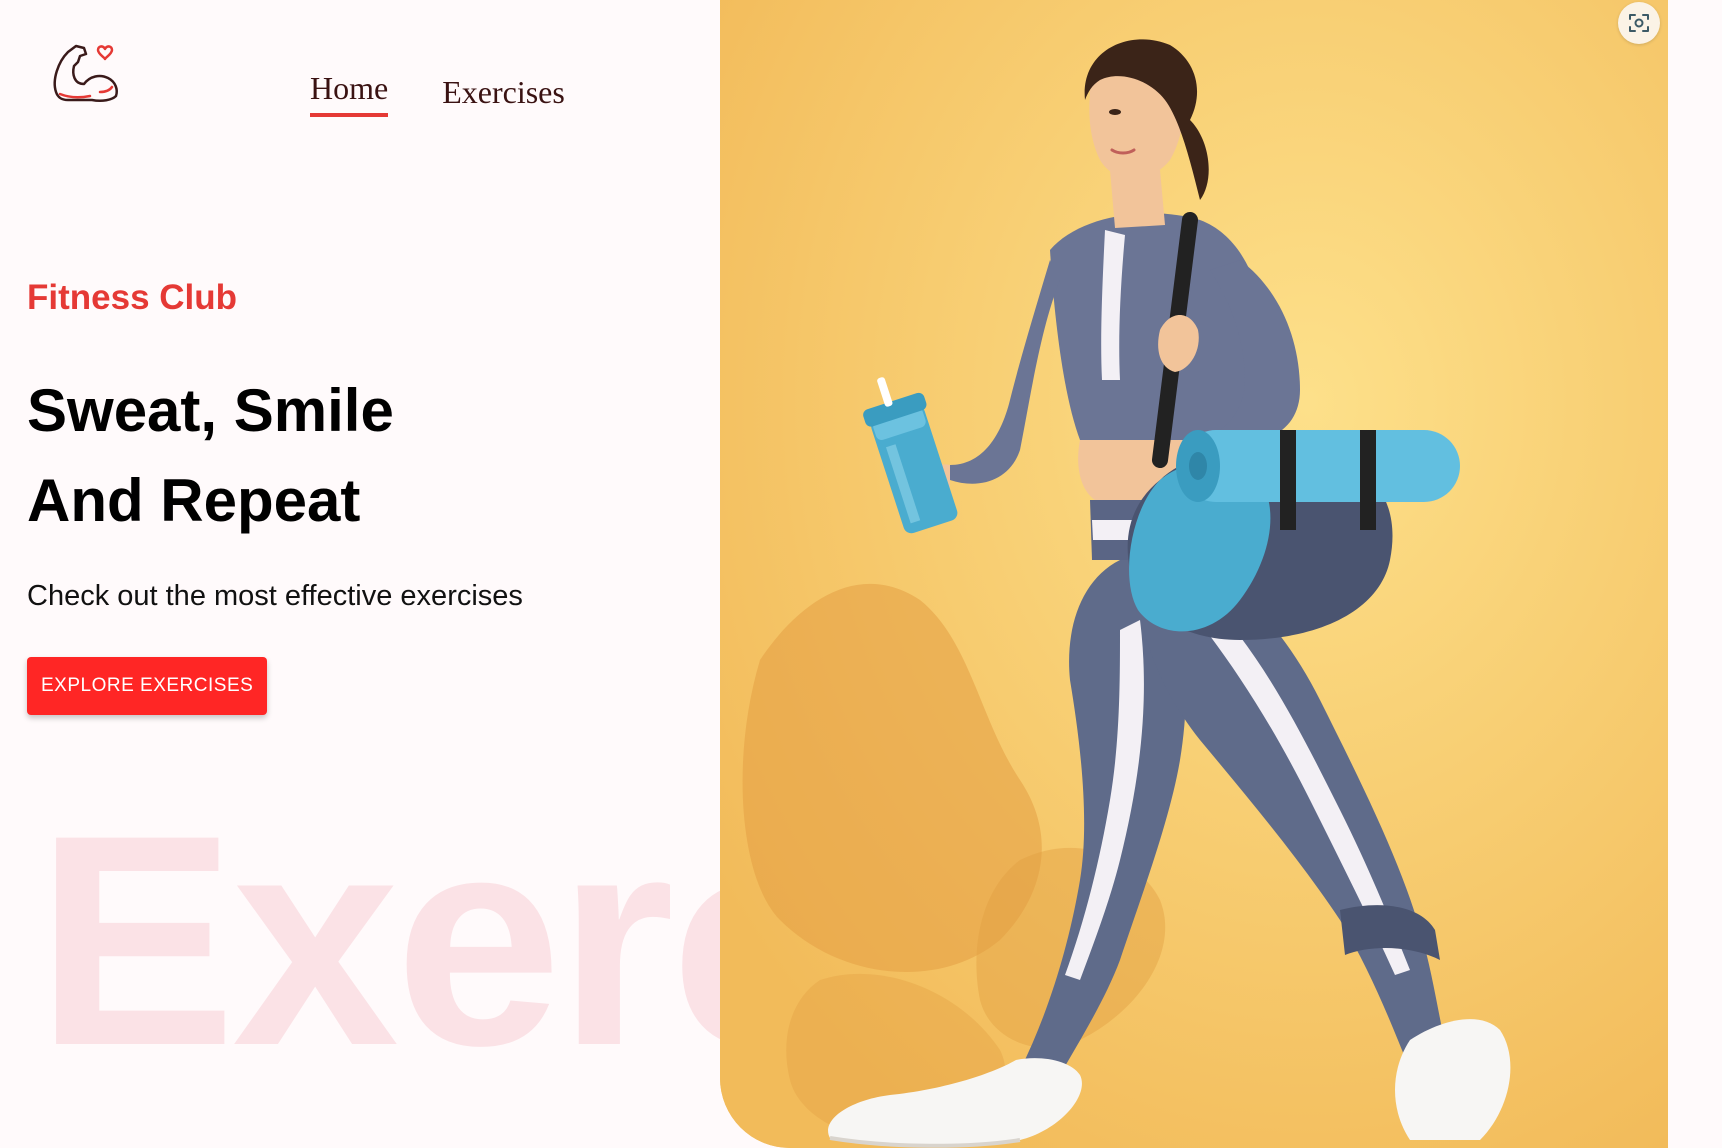 Image resolution: width=1722 pixels, height=1148 pixels. What do you see at coordinates (132, 297) in the screenshot?
I see `hero-subtitle: Fitness Club` at bounding box center [132, 297].